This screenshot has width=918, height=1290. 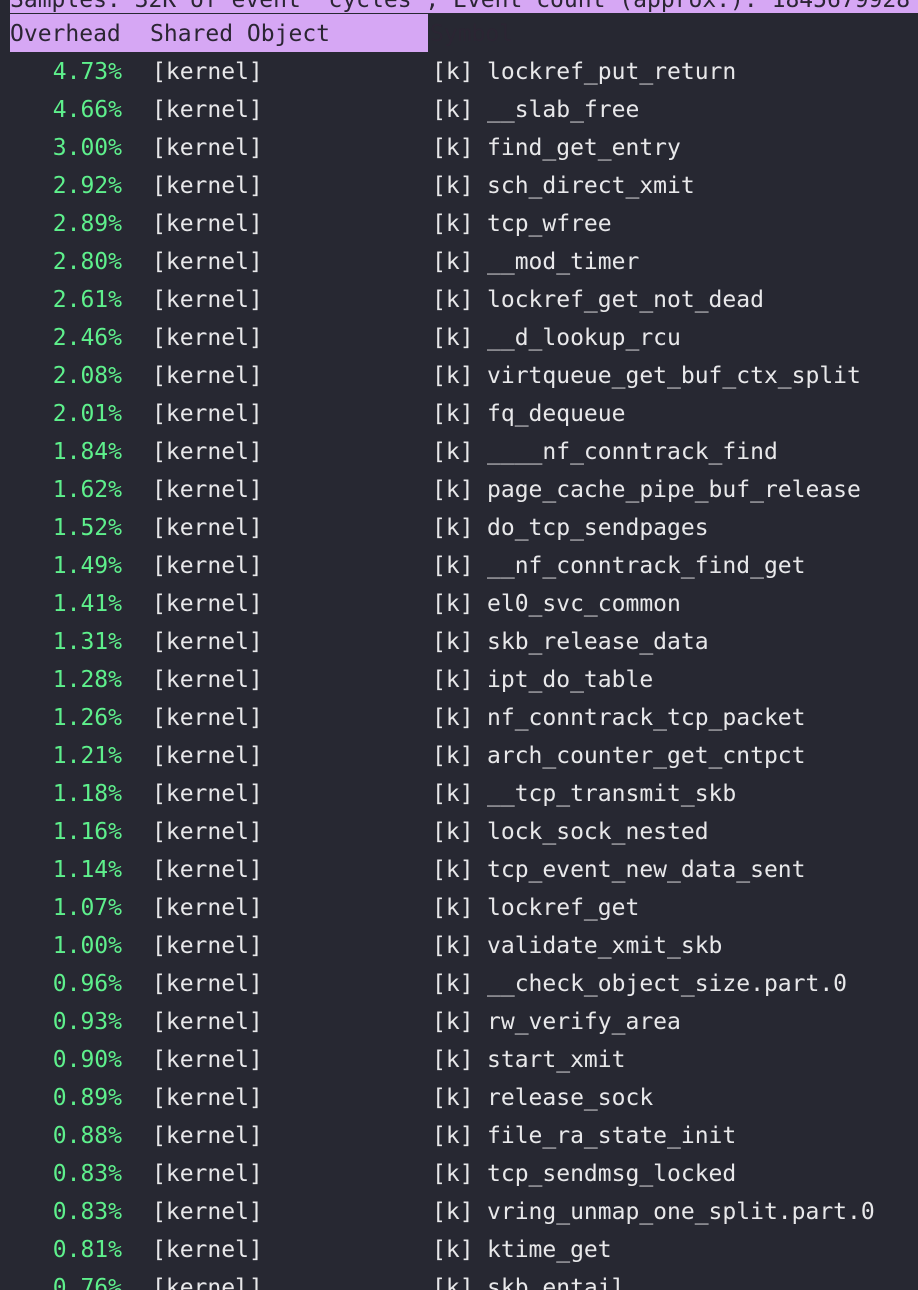 What do you see at coordinates (240, 34) in the screenshot?
I see `column-shared-object: Shared Object` at bounding box center [240, 34].